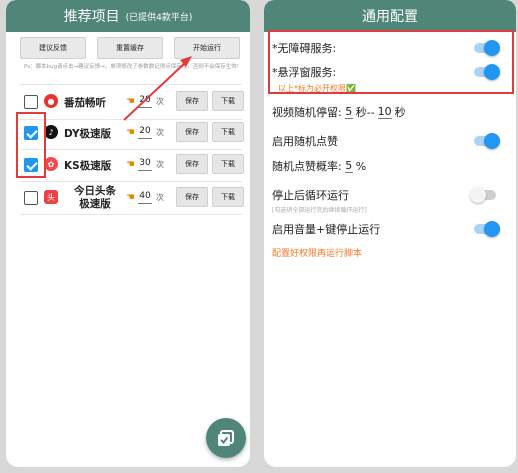 The height and width of the screenshot is (473, 518). What do you see at coordinates (310, 195) in the screenshot?
I see `stop-loop-label: 停止后循环运行` at bounding box center [310, 195].